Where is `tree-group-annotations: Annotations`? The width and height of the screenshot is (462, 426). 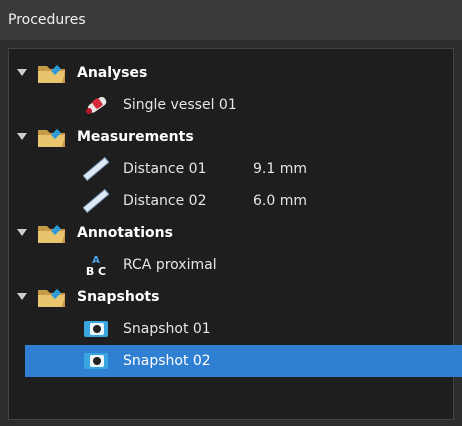 tree-group-annotations: Annotations is located at coordinates (231, 233).